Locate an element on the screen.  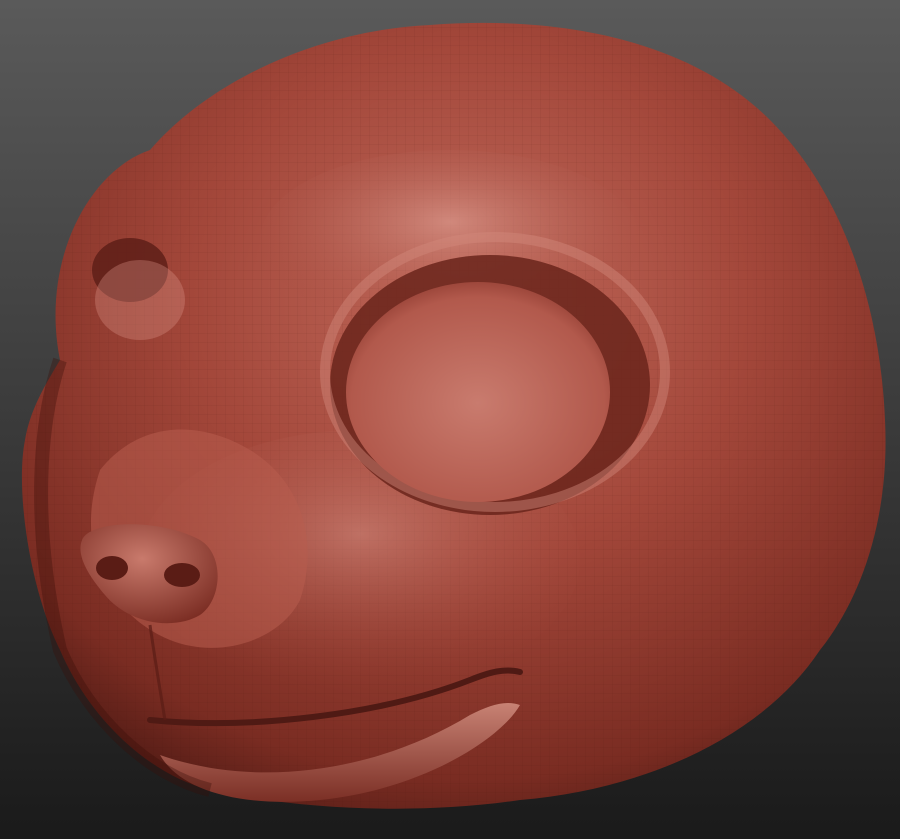
nostril-right is located at coordinates (182, 575).